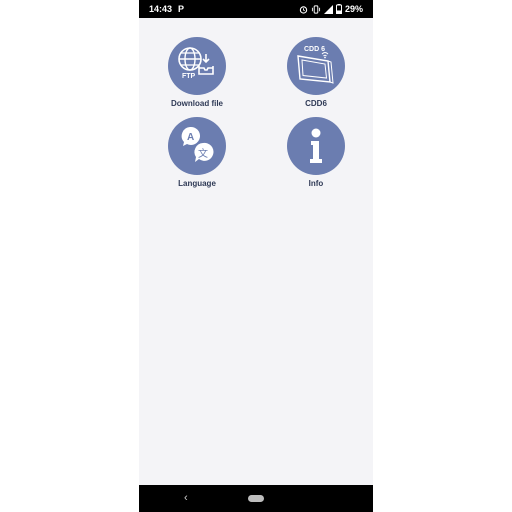 The width and height of the screenshot is (512, 512). I want to click on alarm-icon, so click(303, 9).